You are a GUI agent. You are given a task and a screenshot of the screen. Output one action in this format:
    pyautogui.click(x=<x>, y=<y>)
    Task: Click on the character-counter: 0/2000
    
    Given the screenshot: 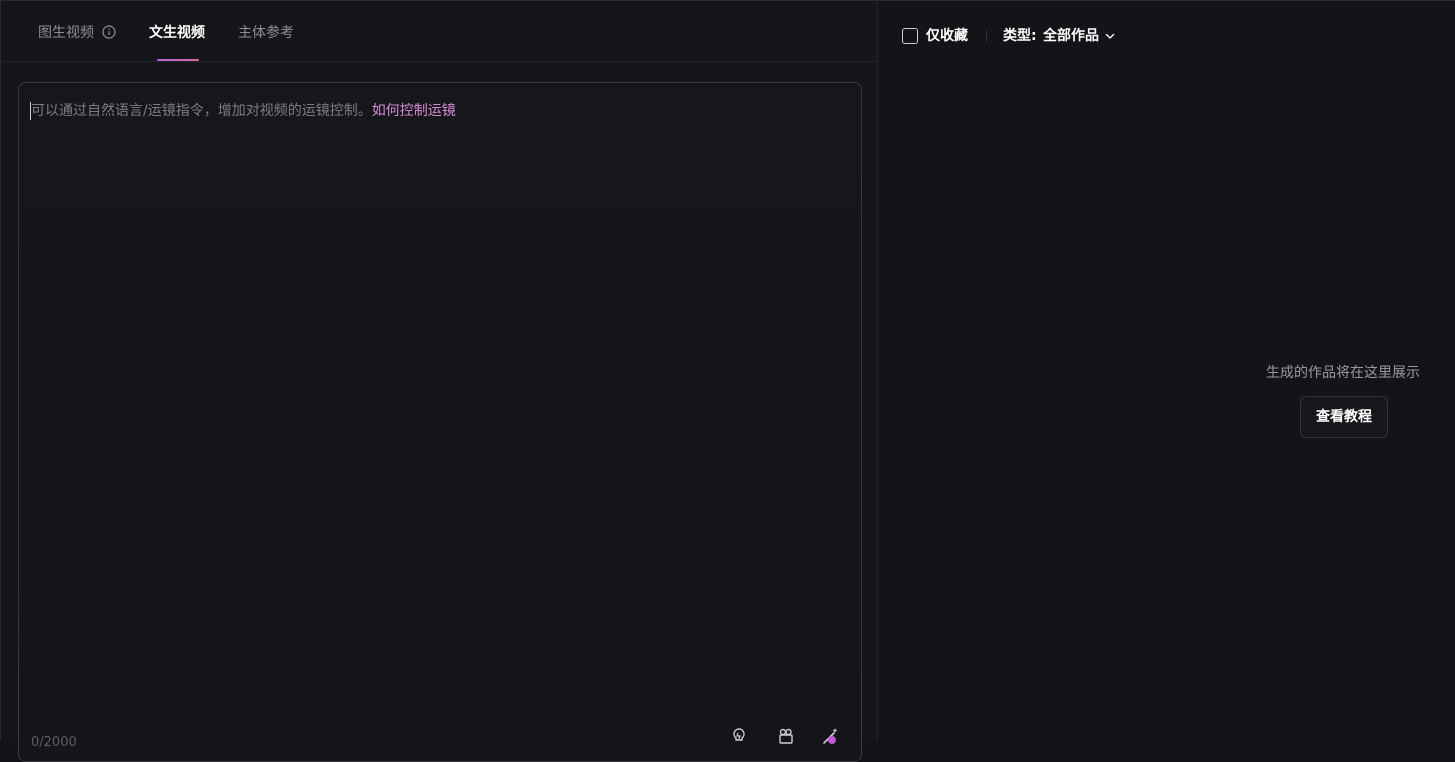 What is the action you would take?
    pyautogui.click(x=54, y=742)
    